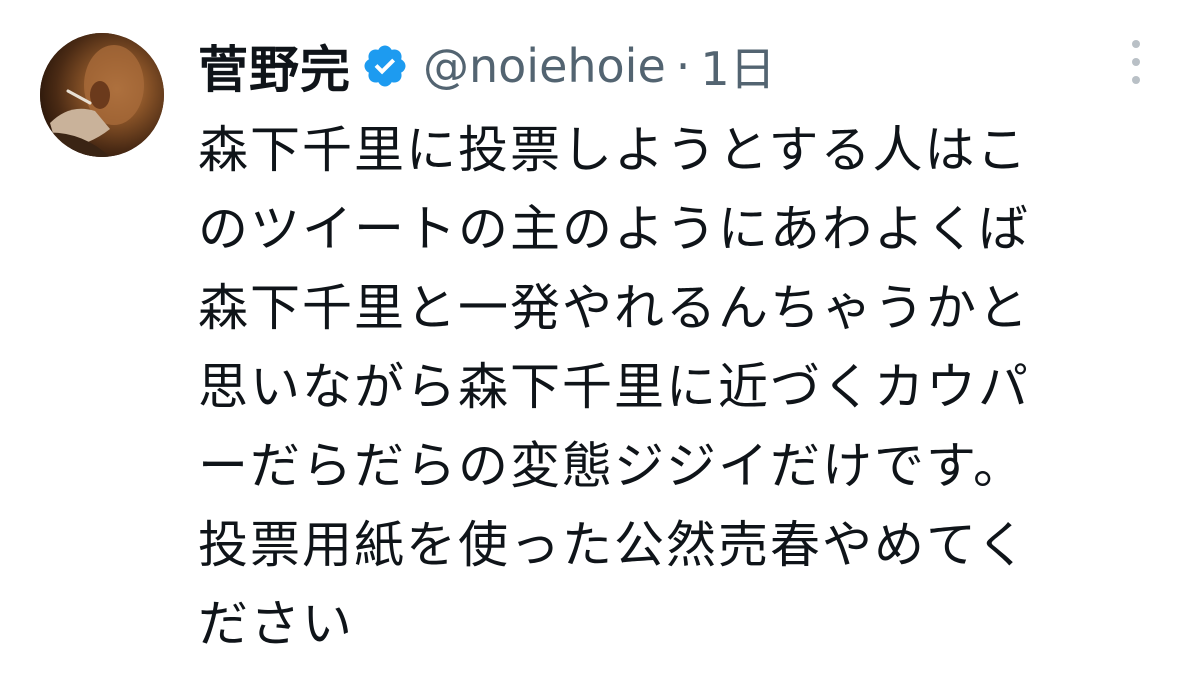 This screenshot has width=1191, height=679. I want to click on more-options-icon, so click(1136, 62).